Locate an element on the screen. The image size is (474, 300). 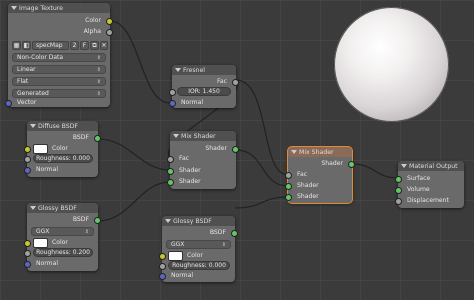
input-shader-1-label: Shader is located at coordinates (190, 170).